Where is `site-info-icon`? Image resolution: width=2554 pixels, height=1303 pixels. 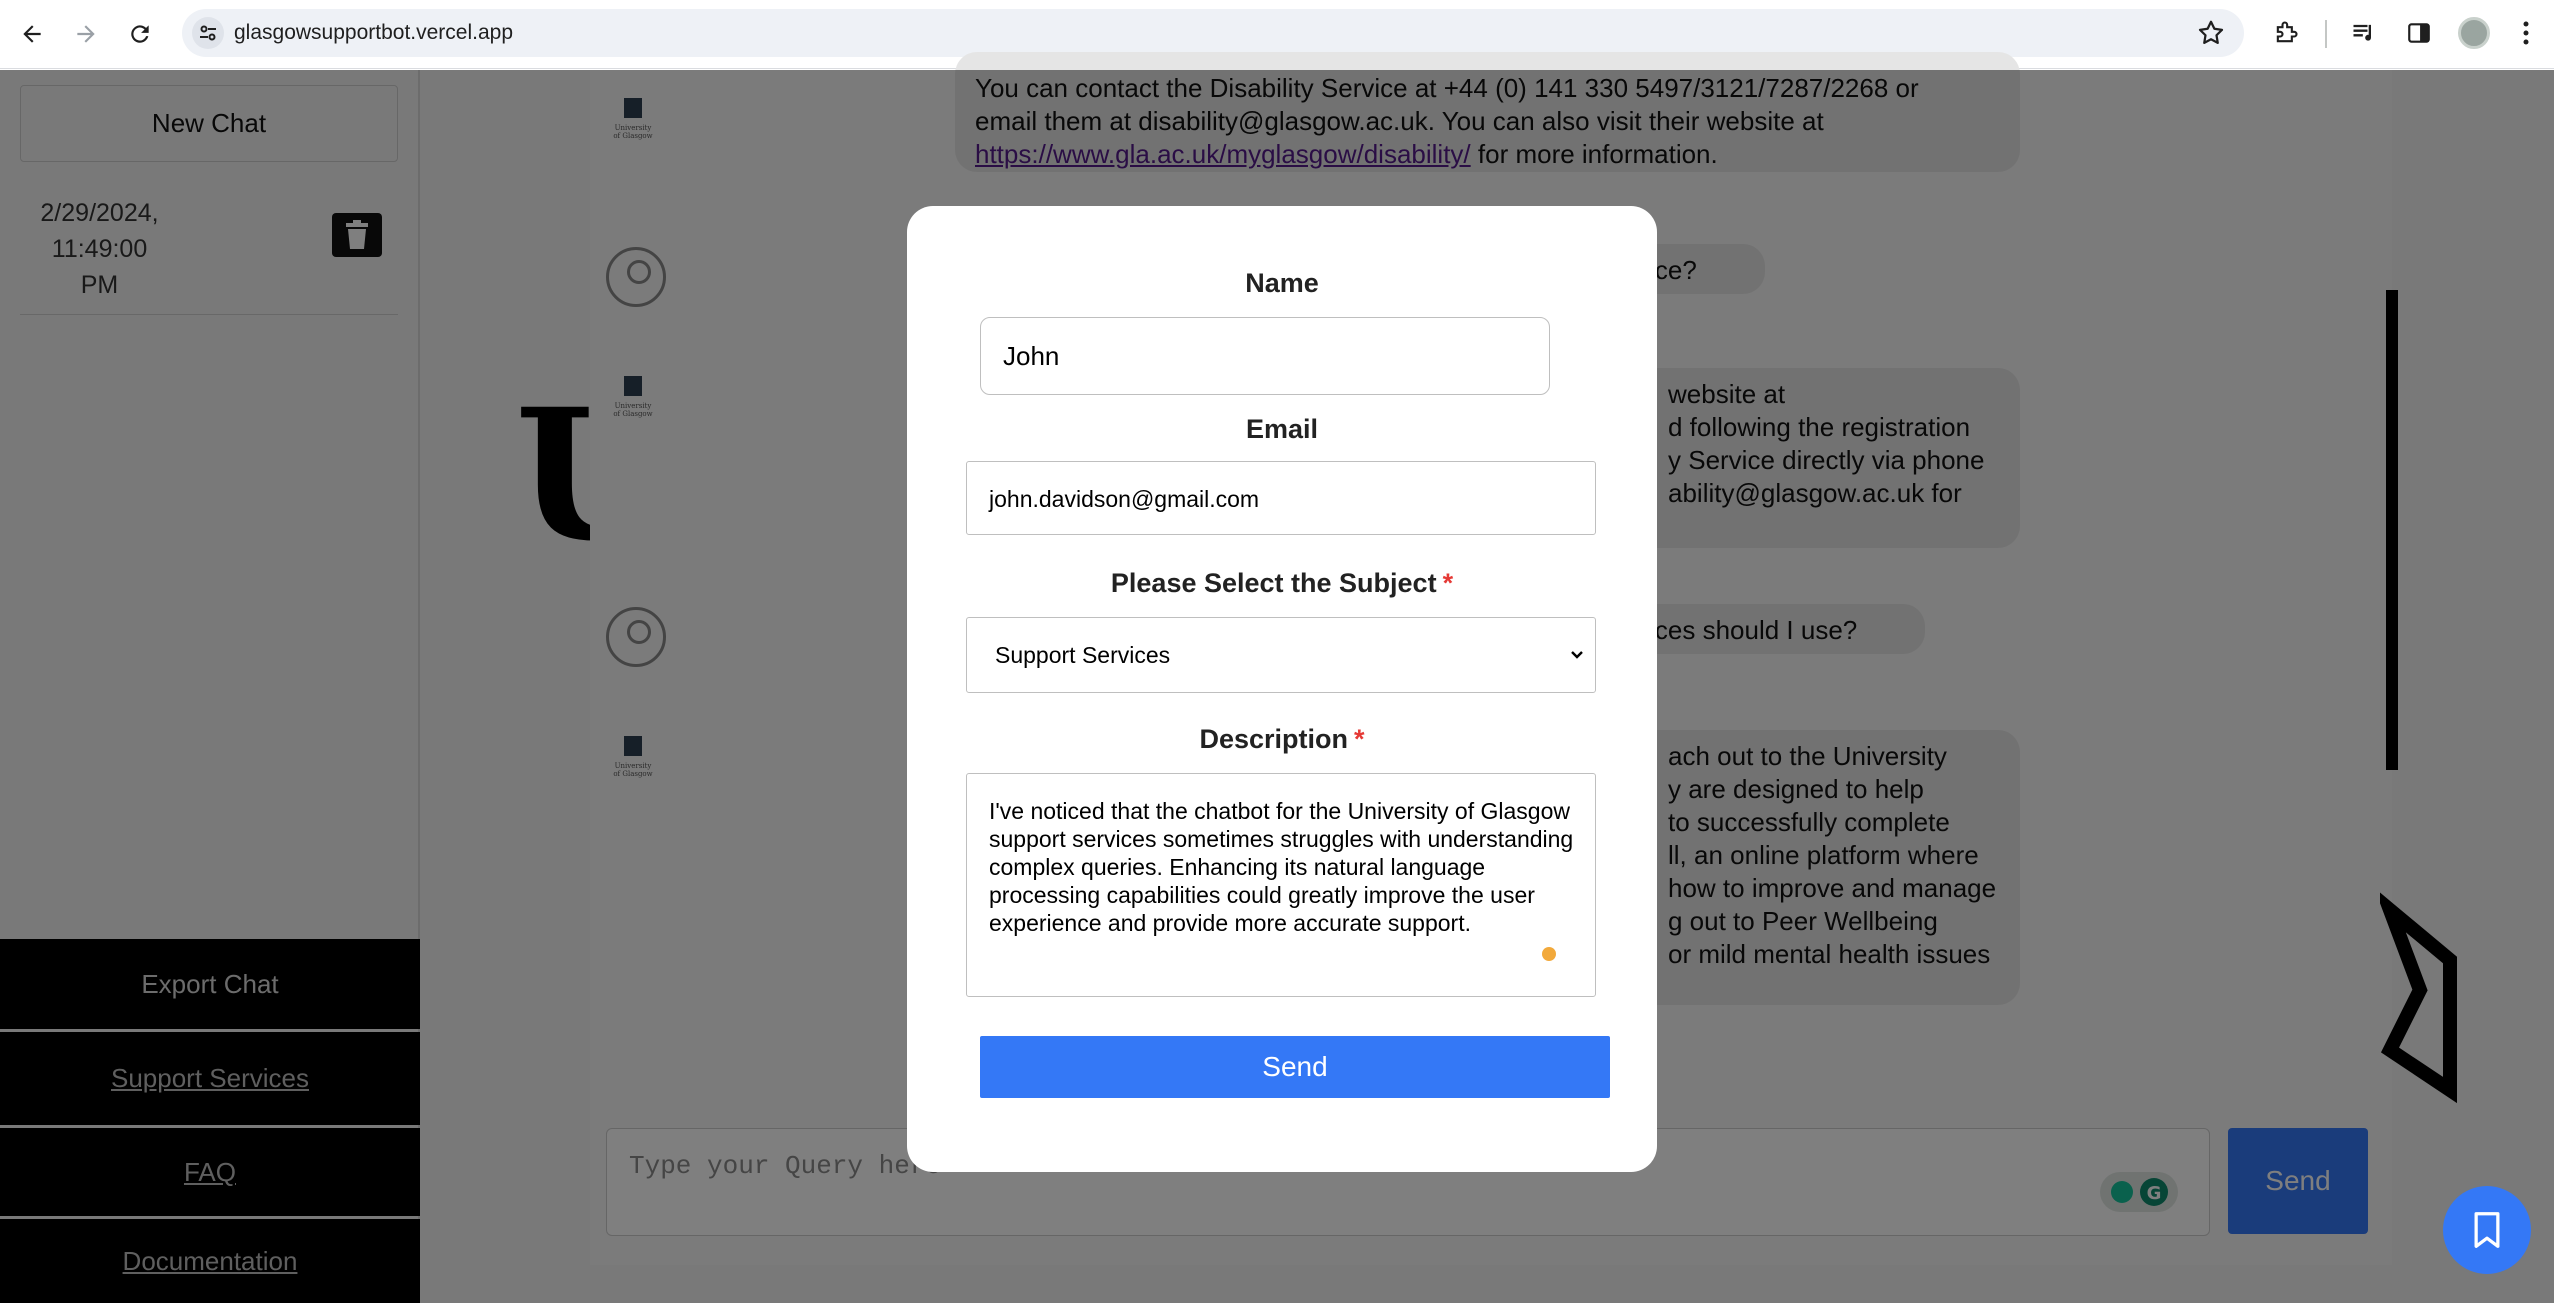 site-info-icon is located at coordinates (208, 33).